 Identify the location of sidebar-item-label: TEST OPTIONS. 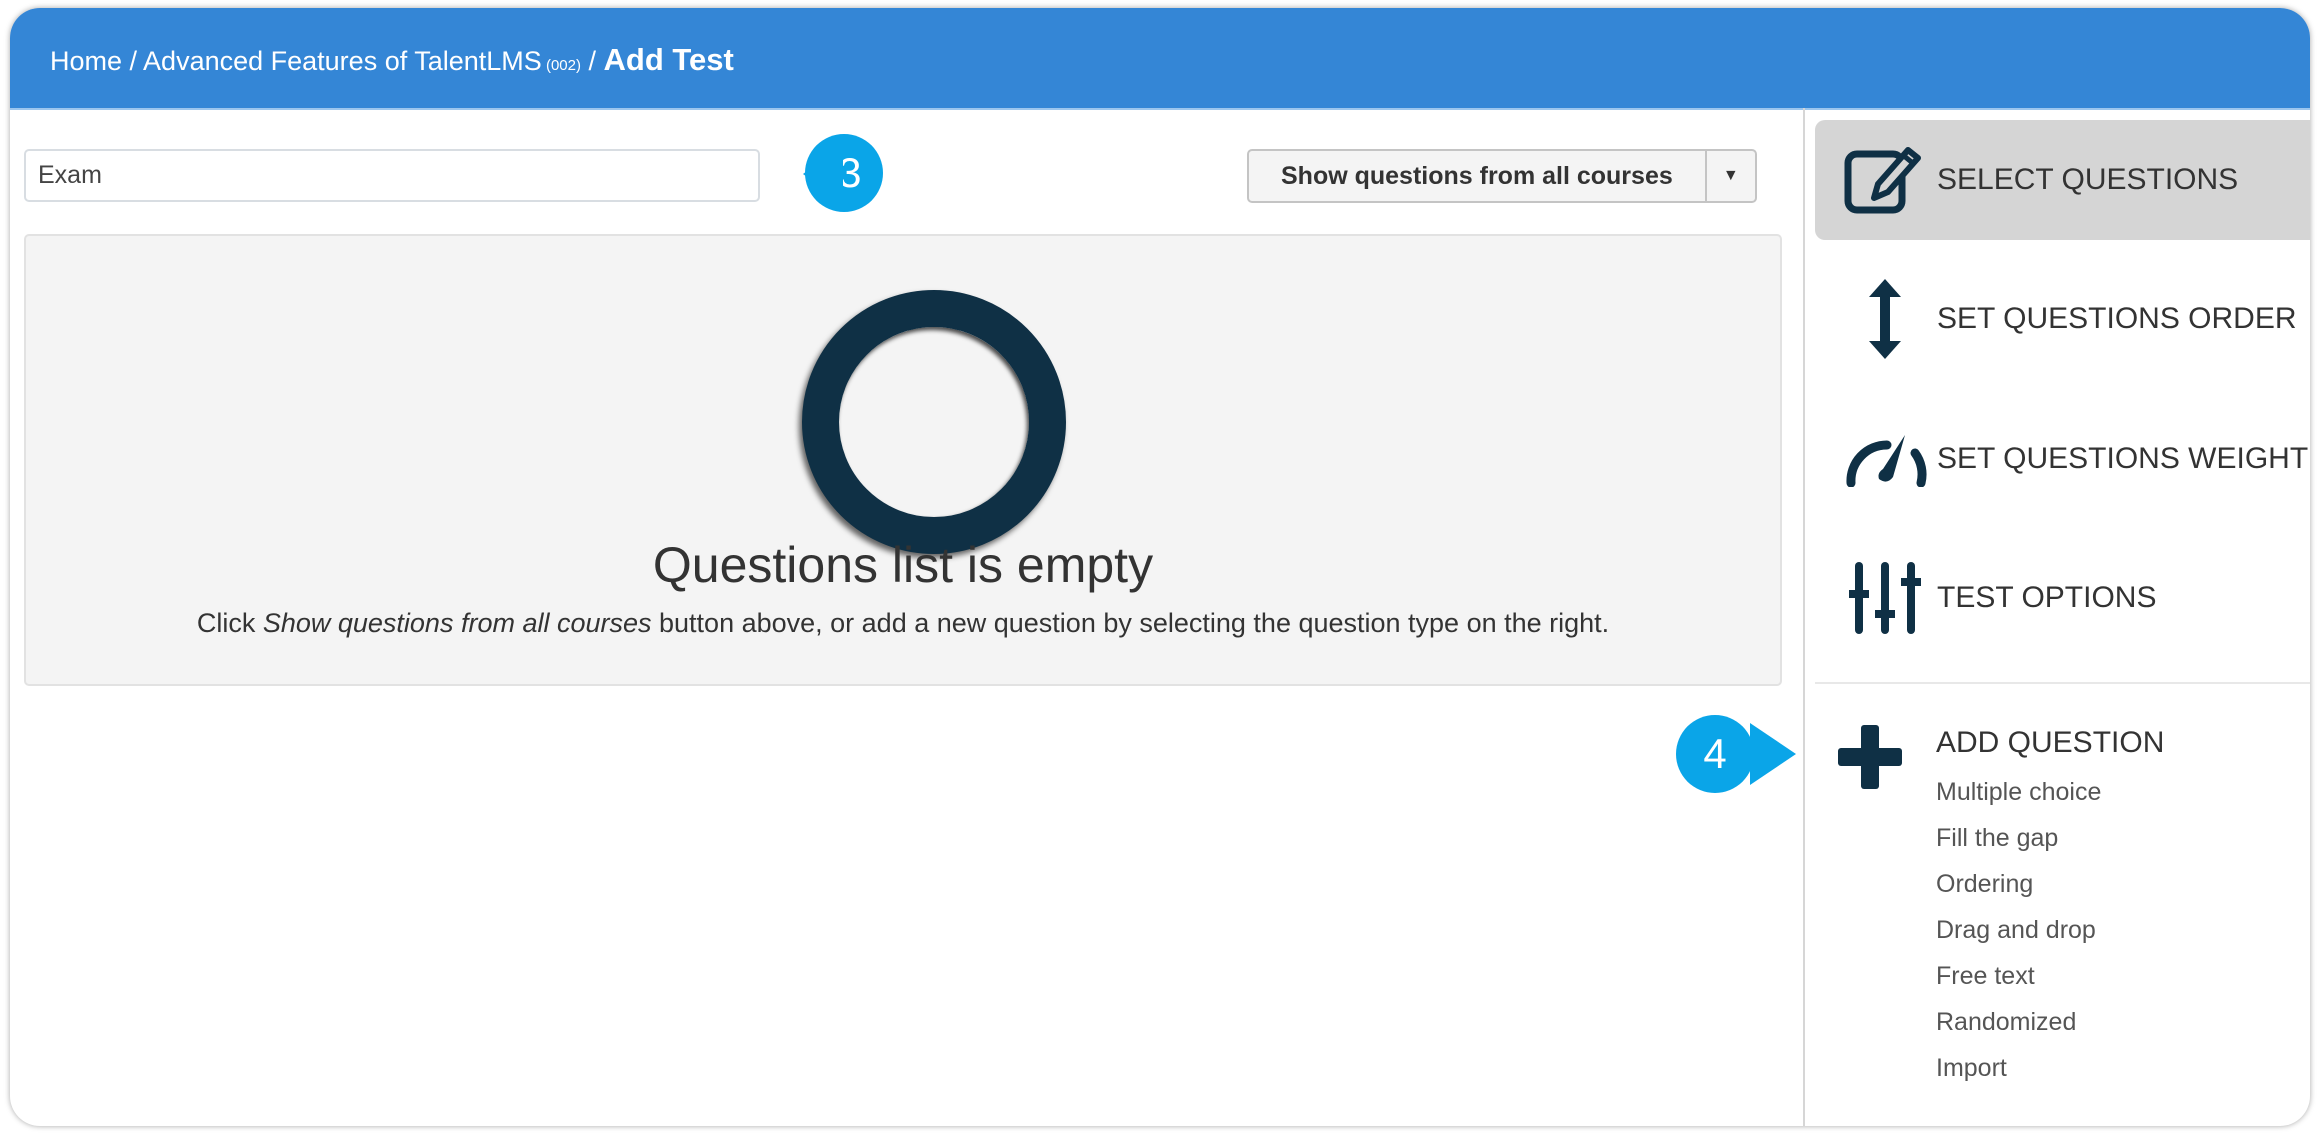
(2047, 597).